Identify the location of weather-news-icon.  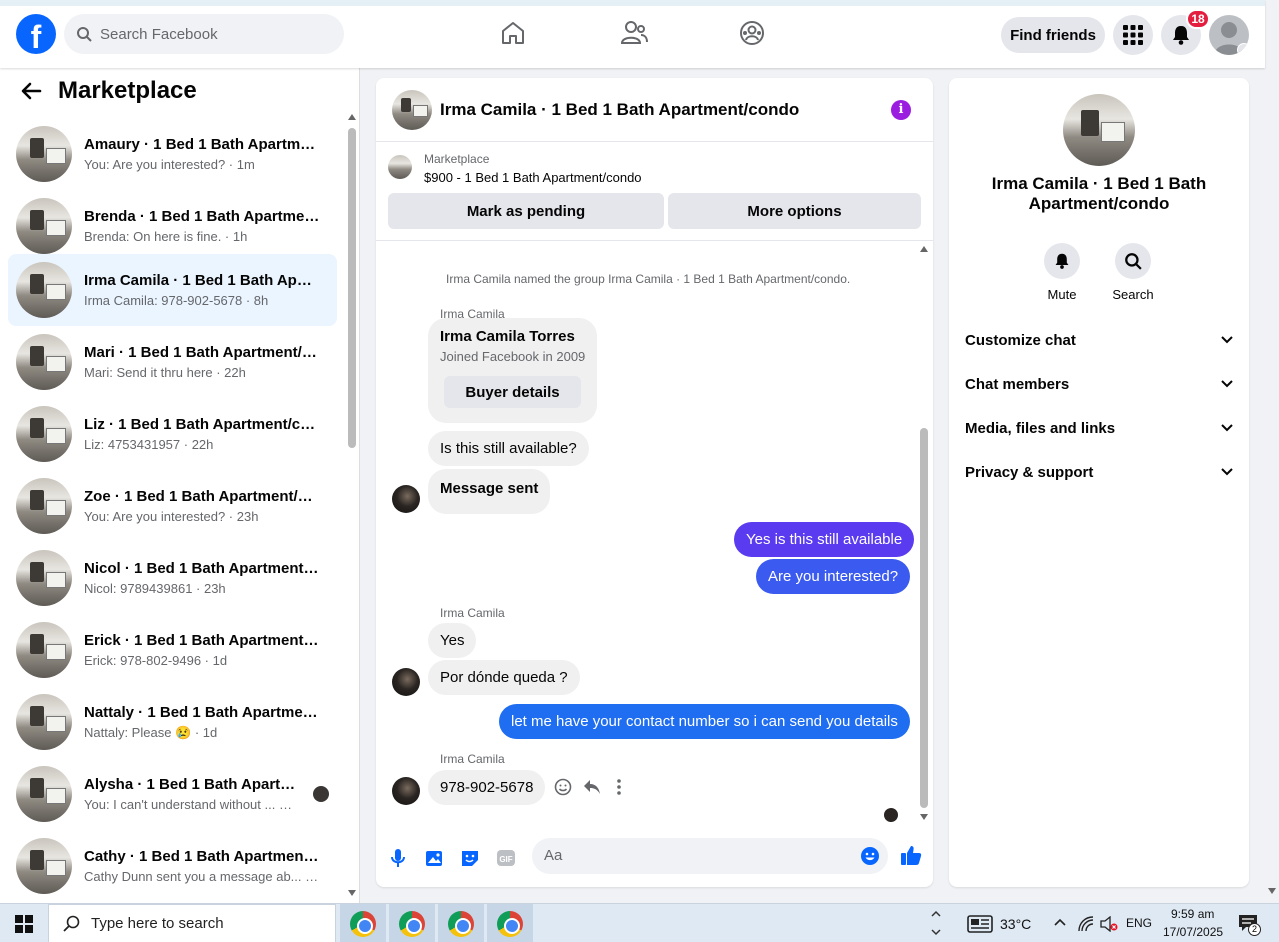
(980, 924).